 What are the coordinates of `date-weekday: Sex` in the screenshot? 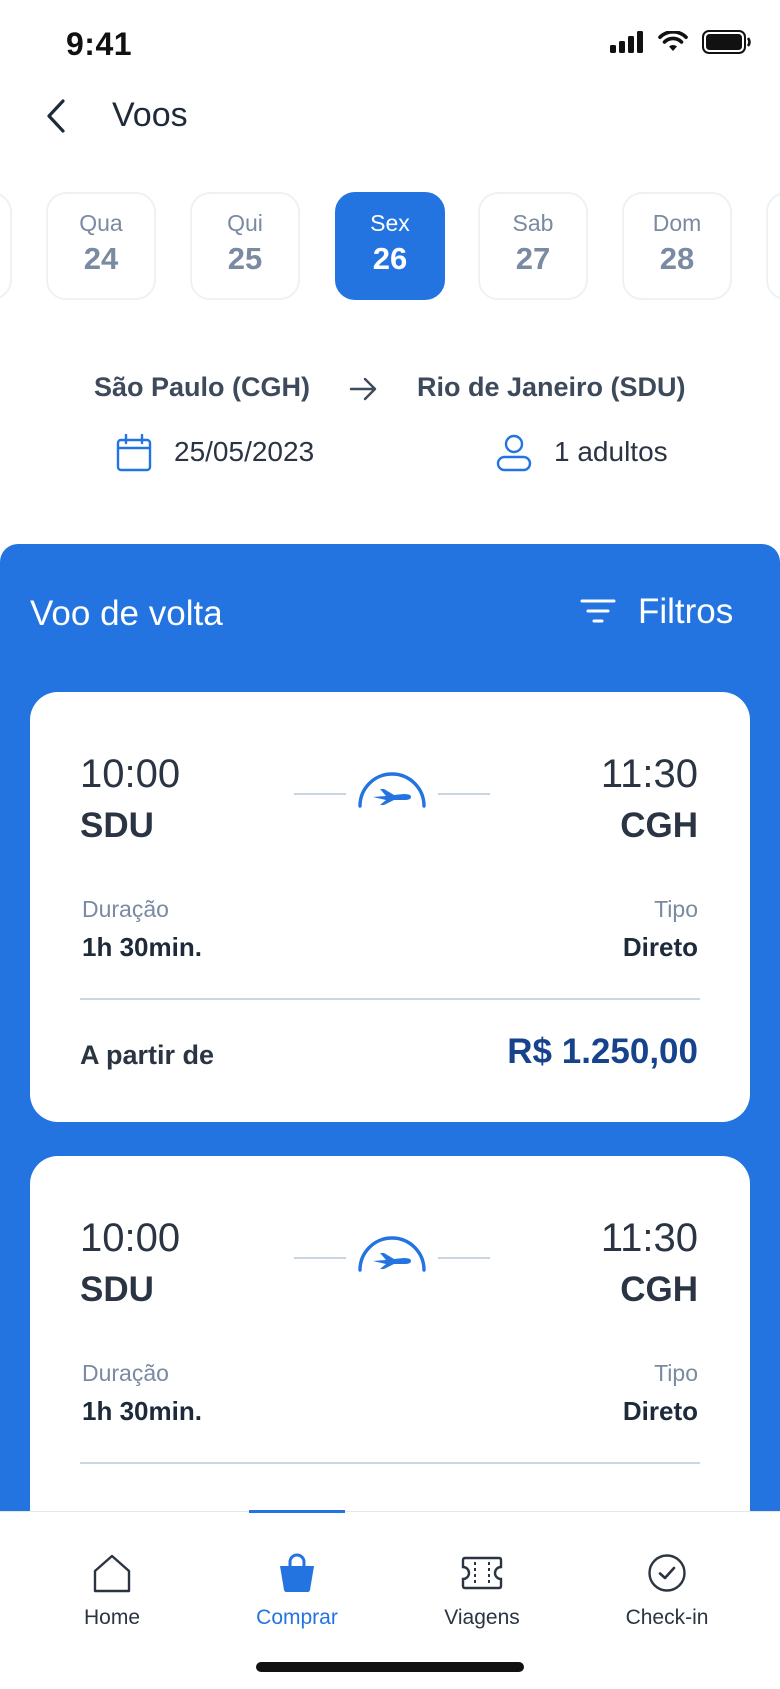 It's located at (390, 223).